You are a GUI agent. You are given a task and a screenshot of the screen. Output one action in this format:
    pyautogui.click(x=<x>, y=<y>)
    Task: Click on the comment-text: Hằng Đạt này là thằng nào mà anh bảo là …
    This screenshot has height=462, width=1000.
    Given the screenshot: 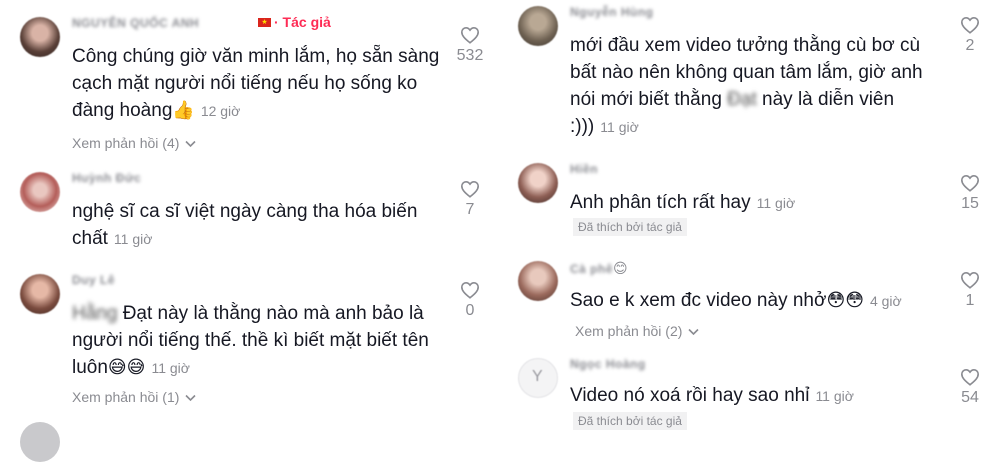 What is the action you would take?
    pyautogui.click(x=250, y=340)
    